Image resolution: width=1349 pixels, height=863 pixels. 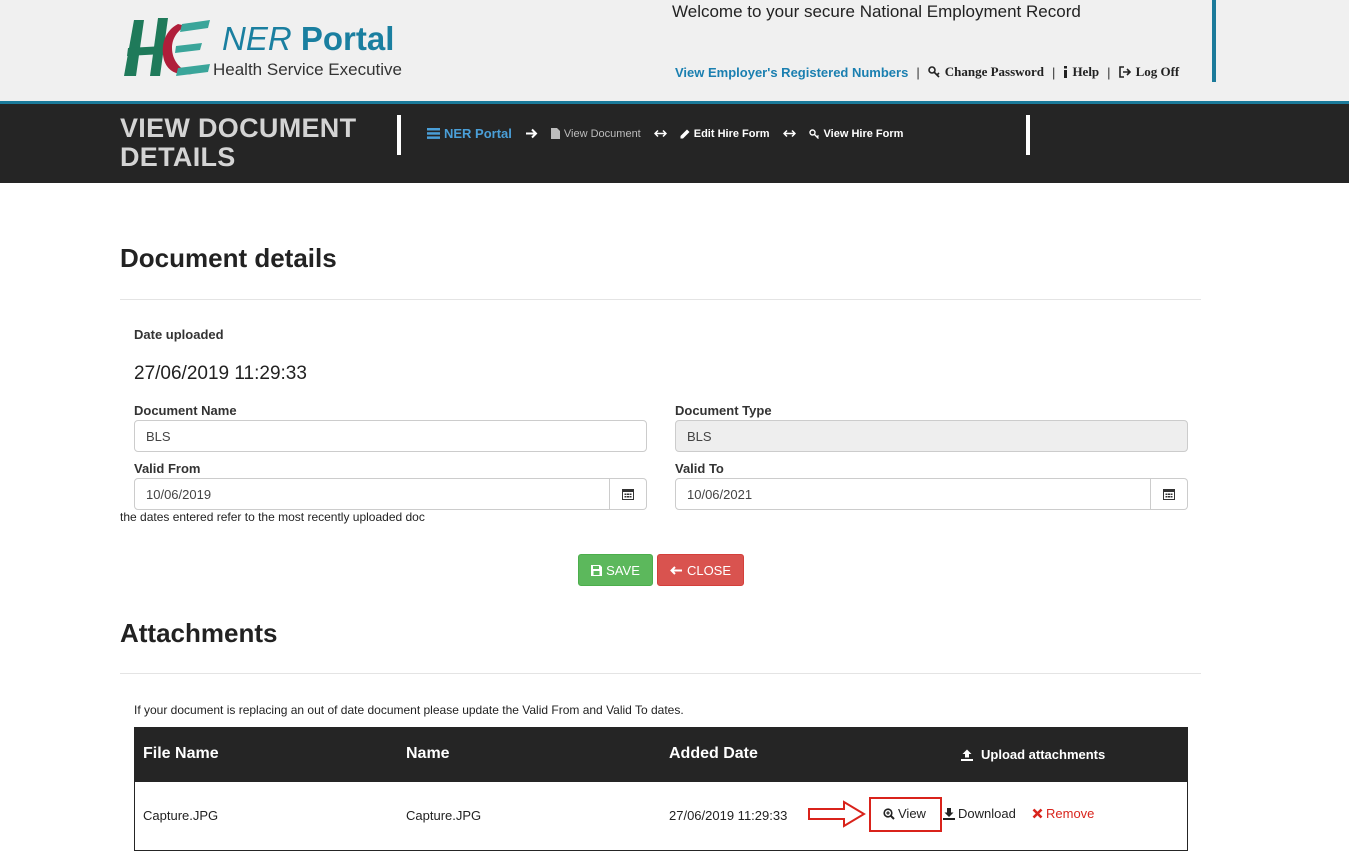 I want to click on info-icon, so click(x=1066, y=72).